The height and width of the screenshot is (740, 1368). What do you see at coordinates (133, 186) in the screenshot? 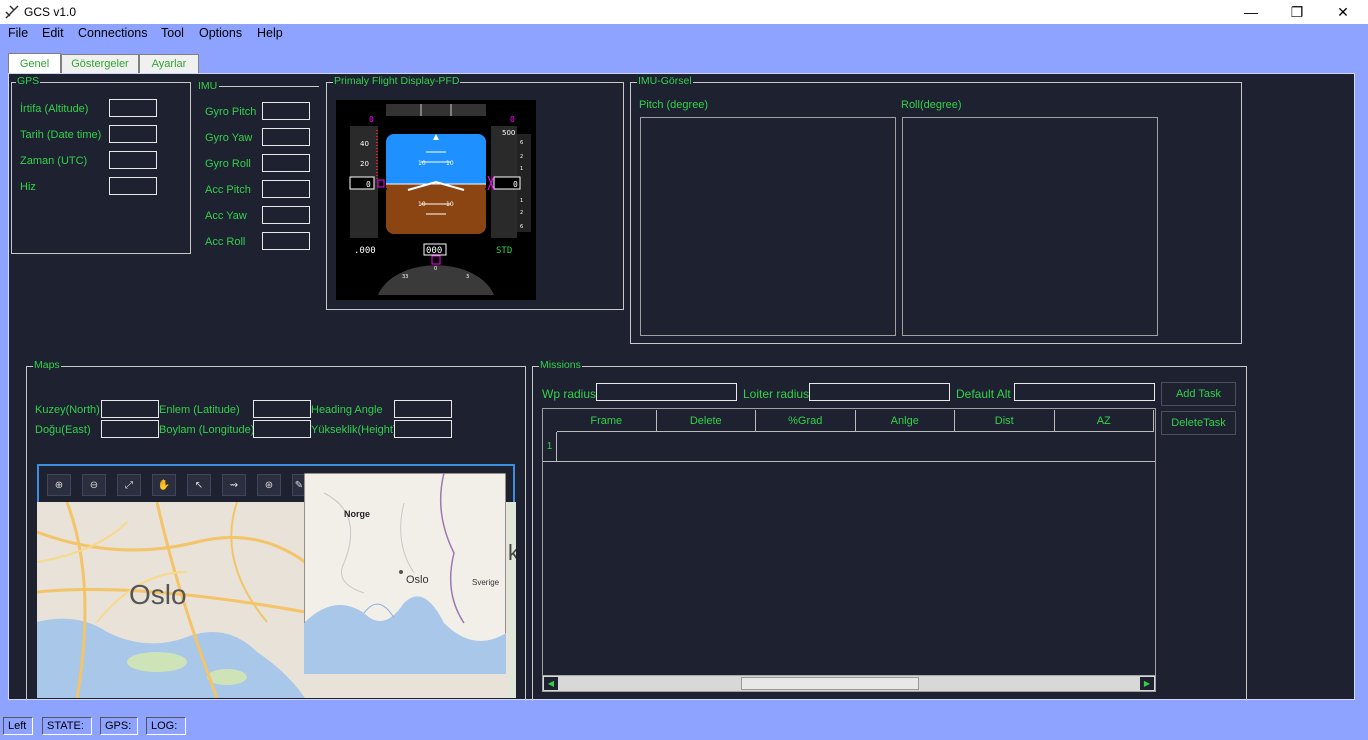
I see `speed-field` at bounding box center [133, 186].